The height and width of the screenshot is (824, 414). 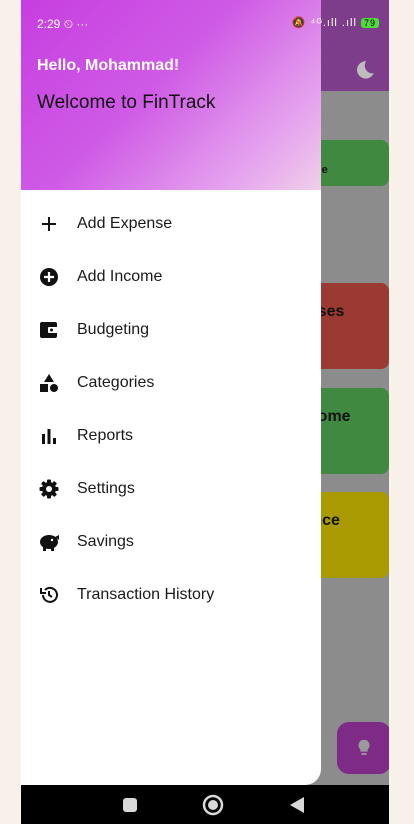 I want to click on welcome-text: Welcome to FinTrack, so click(x=126, y=102).